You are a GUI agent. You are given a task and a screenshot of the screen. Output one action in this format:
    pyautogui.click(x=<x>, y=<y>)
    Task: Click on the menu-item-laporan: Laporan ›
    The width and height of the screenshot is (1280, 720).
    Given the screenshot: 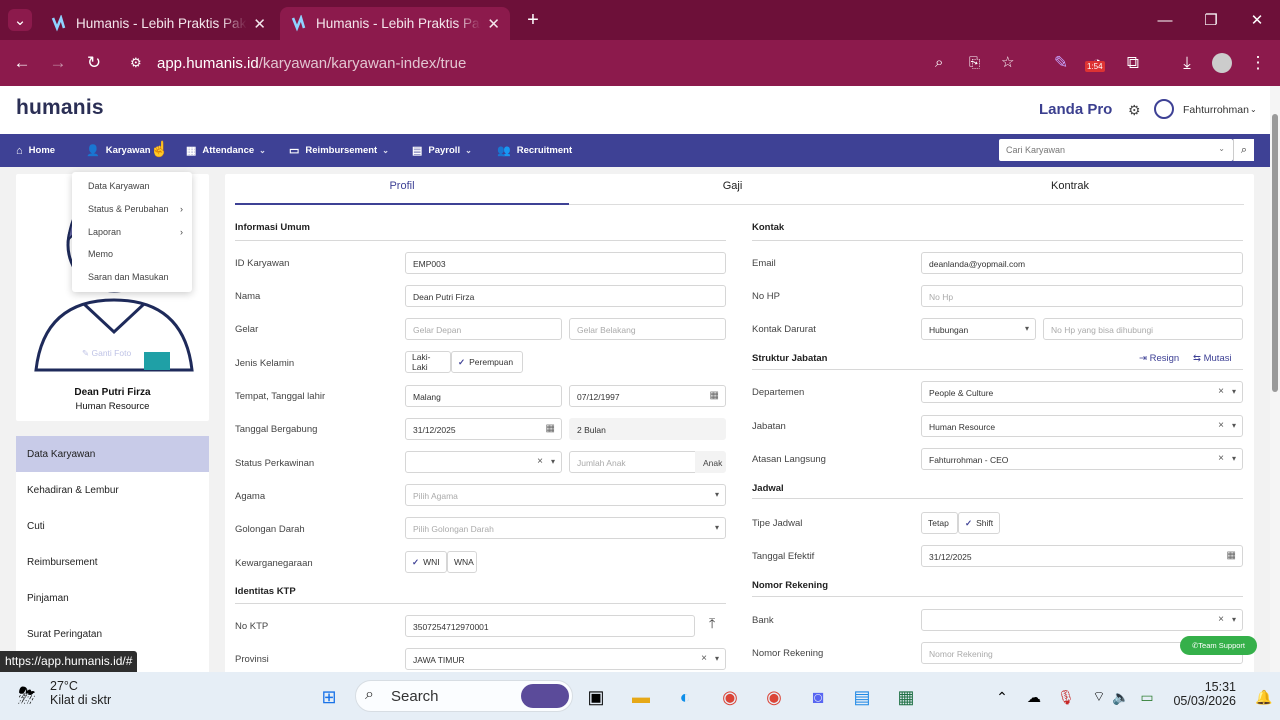 What is the action you would take?
    pyautogui.click(x=136, y=232)
    